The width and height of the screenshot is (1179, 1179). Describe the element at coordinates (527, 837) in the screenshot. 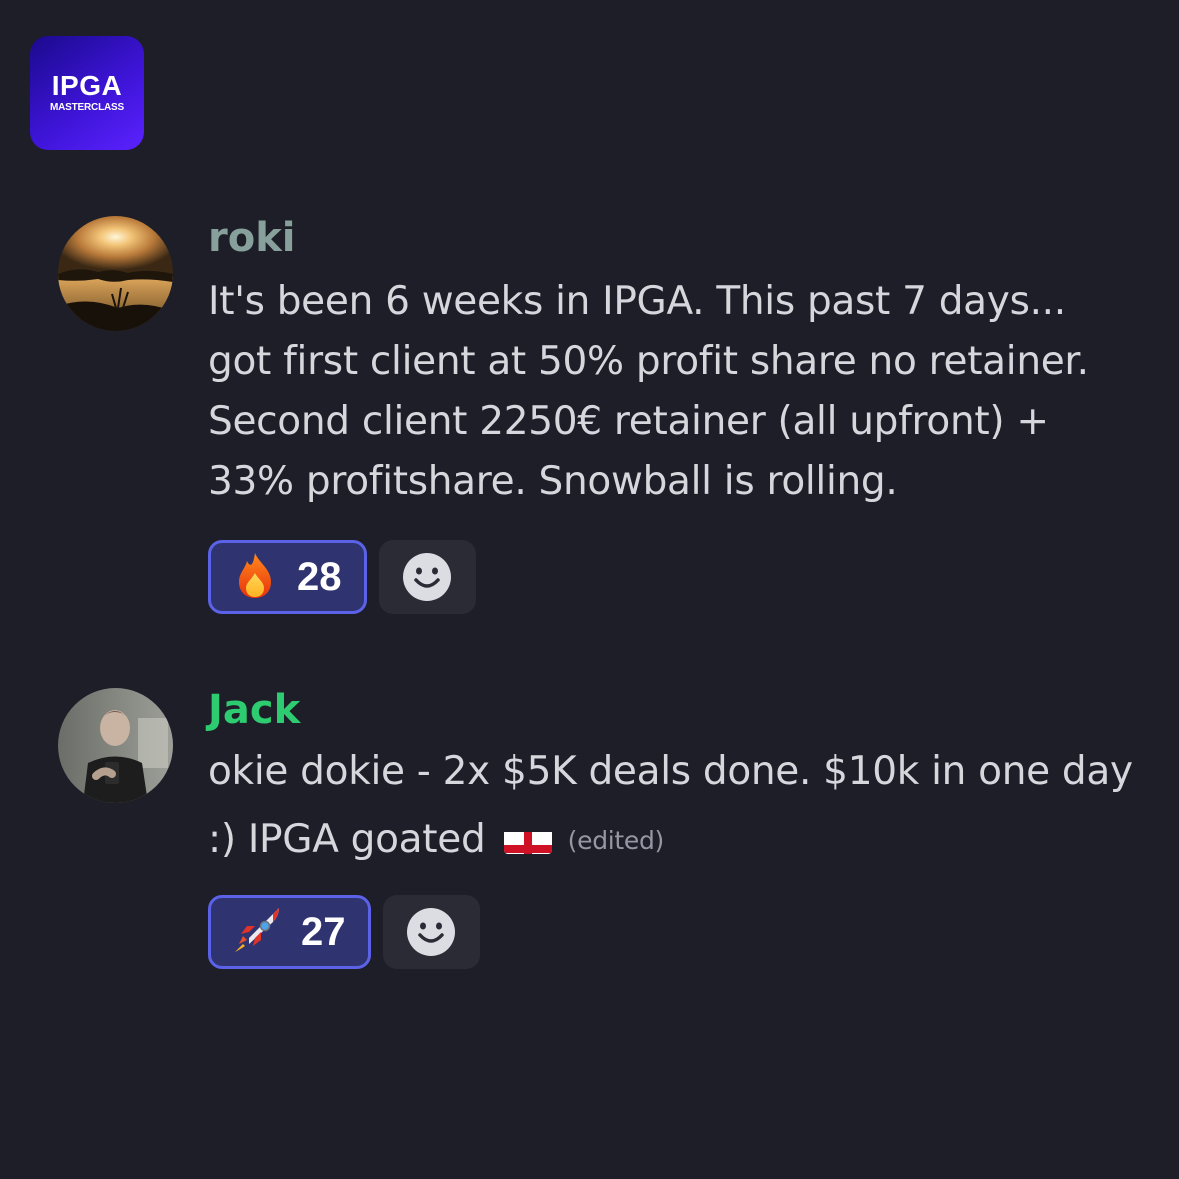

I see `england-flag-icon` at that location.